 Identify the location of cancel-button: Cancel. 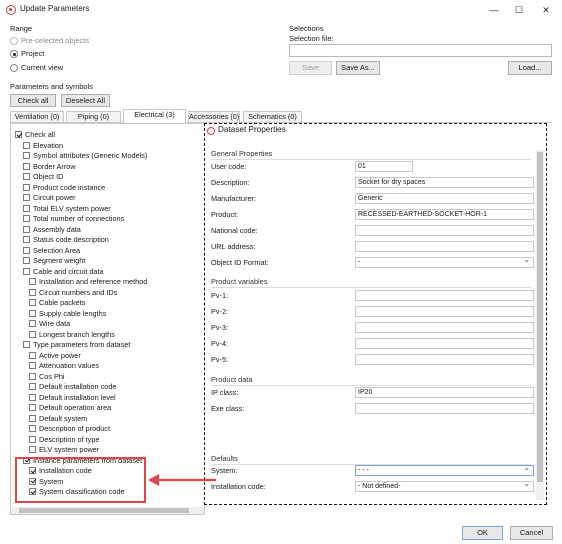
(531, 533).